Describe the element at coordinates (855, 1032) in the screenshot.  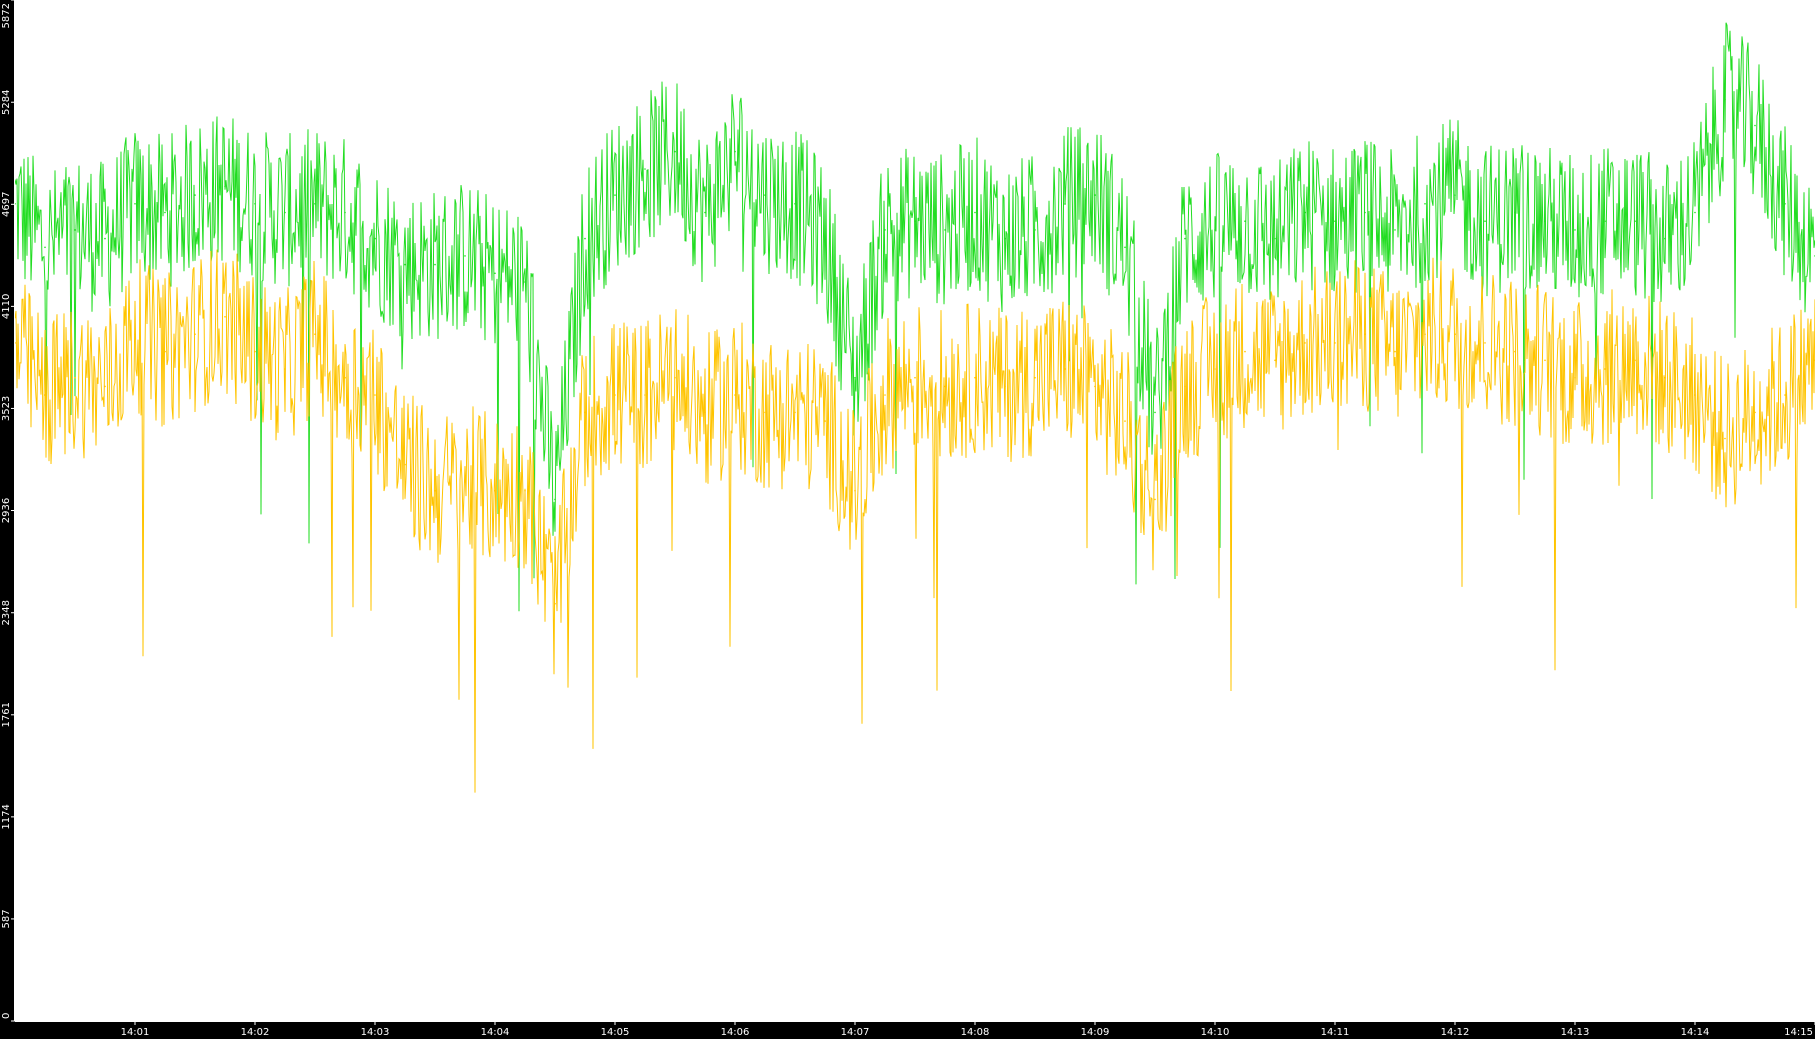
I see `x-tick-label: 14:07` at that location.